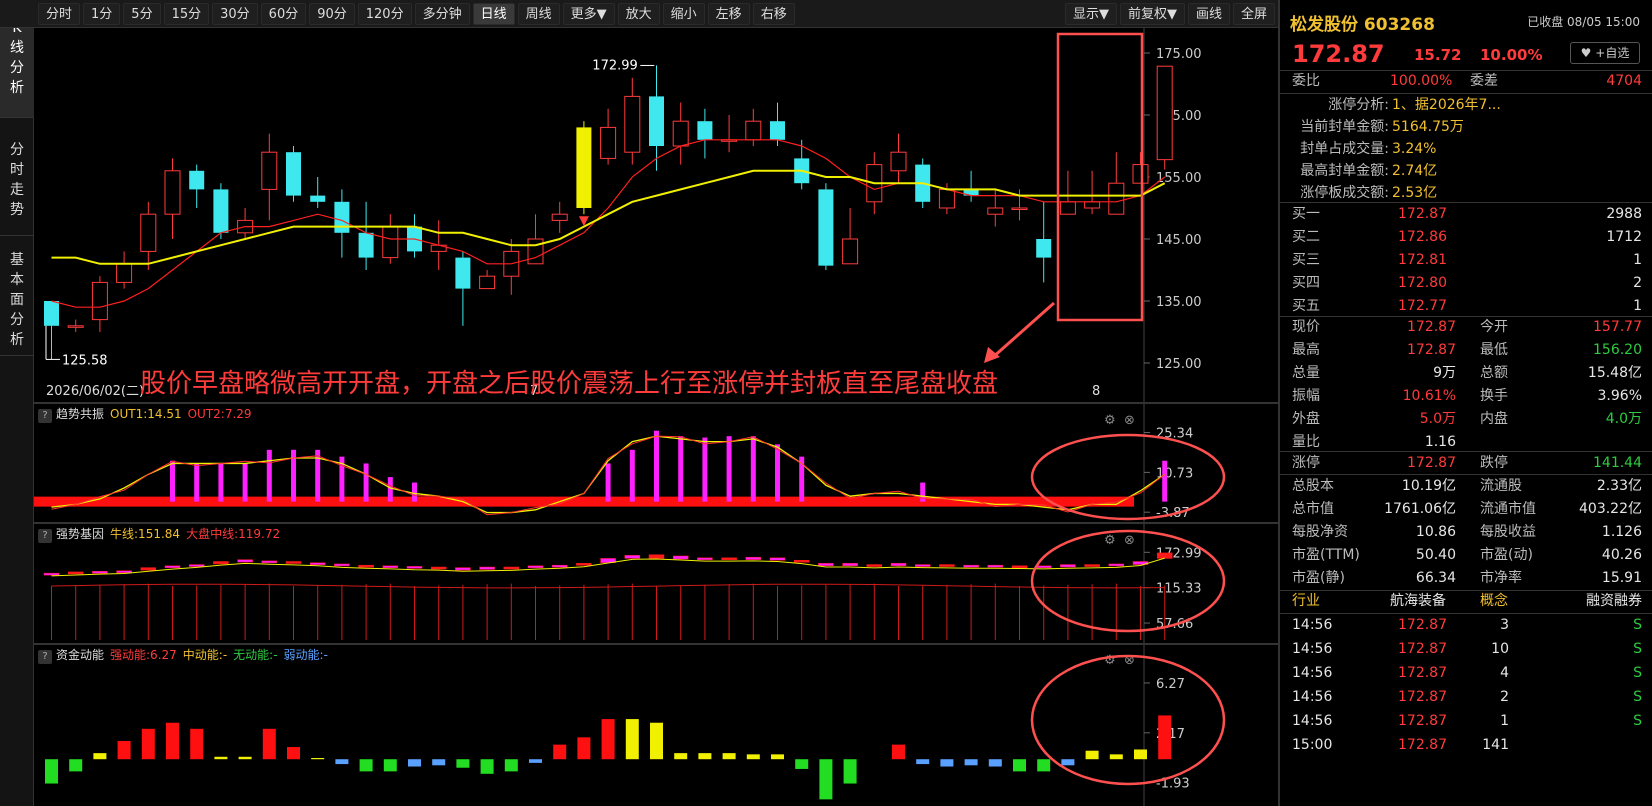 This screenshot has height=806, width=1652. I want to click on cell: 市盈(静), so click(1318, 578).